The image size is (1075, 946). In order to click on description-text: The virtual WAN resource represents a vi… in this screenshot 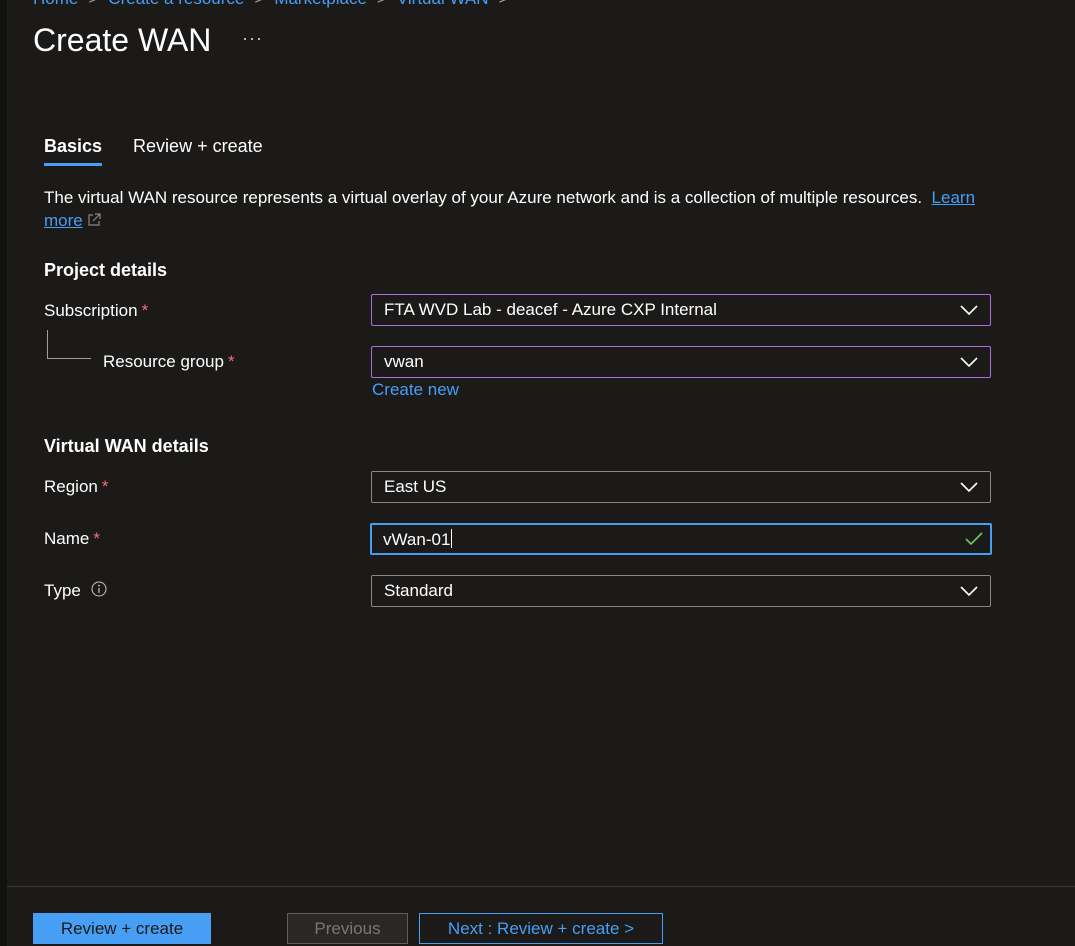, I will do `click(483, 197)`.